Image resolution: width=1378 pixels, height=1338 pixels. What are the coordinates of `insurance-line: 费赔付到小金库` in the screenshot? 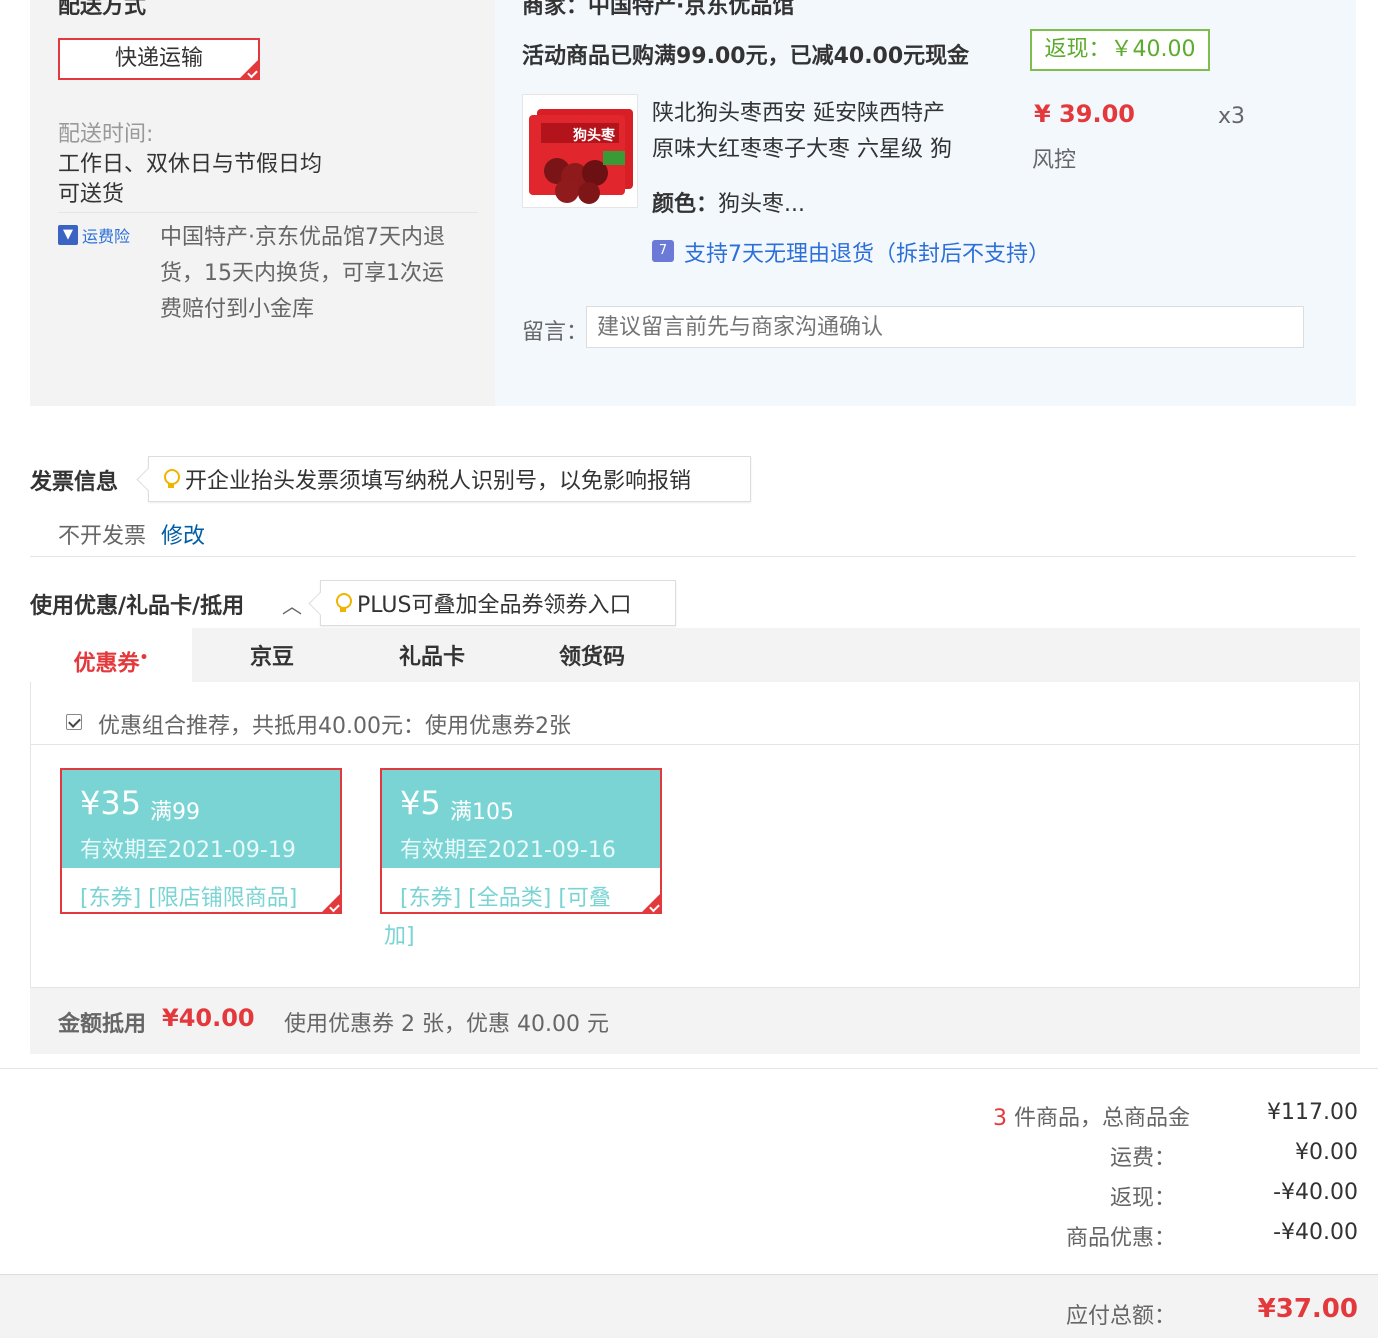 It's located at (237, 309).